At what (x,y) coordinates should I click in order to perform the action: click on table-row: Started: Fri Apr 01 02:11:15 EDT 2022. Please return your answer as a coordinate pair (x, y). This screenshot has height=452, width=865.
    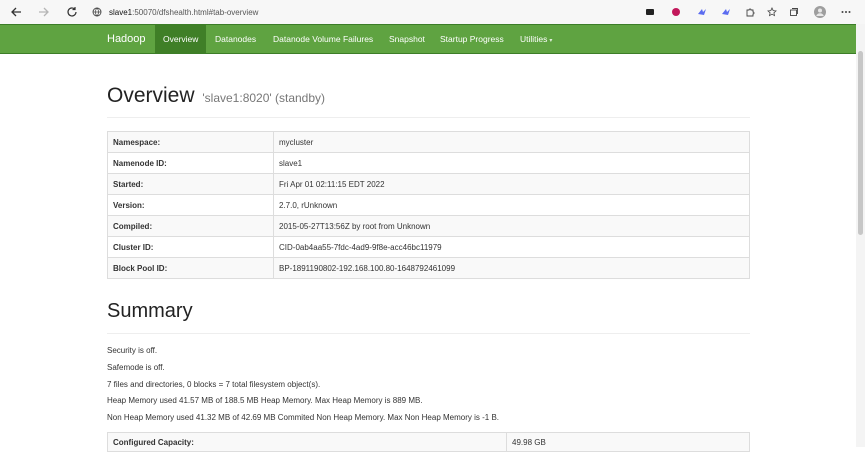
    Looking at the image, I should click on (428, 184).